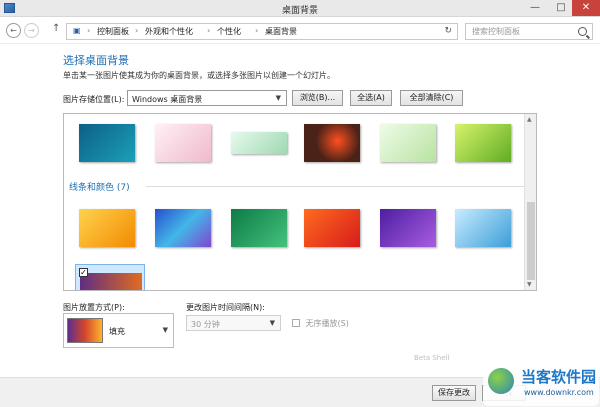  I want to click on vertical-scrollbar: ▲ ▼, so click(530, 202).